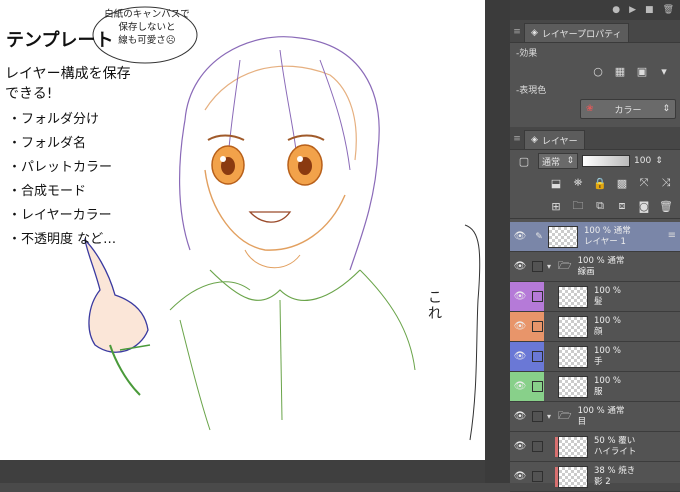 The height and width of the screenshot is (492, 680). I want to click on layer-row: 👁 ✎ 100 % 通常 レイヤー 1 ≡, so click(595, 237).